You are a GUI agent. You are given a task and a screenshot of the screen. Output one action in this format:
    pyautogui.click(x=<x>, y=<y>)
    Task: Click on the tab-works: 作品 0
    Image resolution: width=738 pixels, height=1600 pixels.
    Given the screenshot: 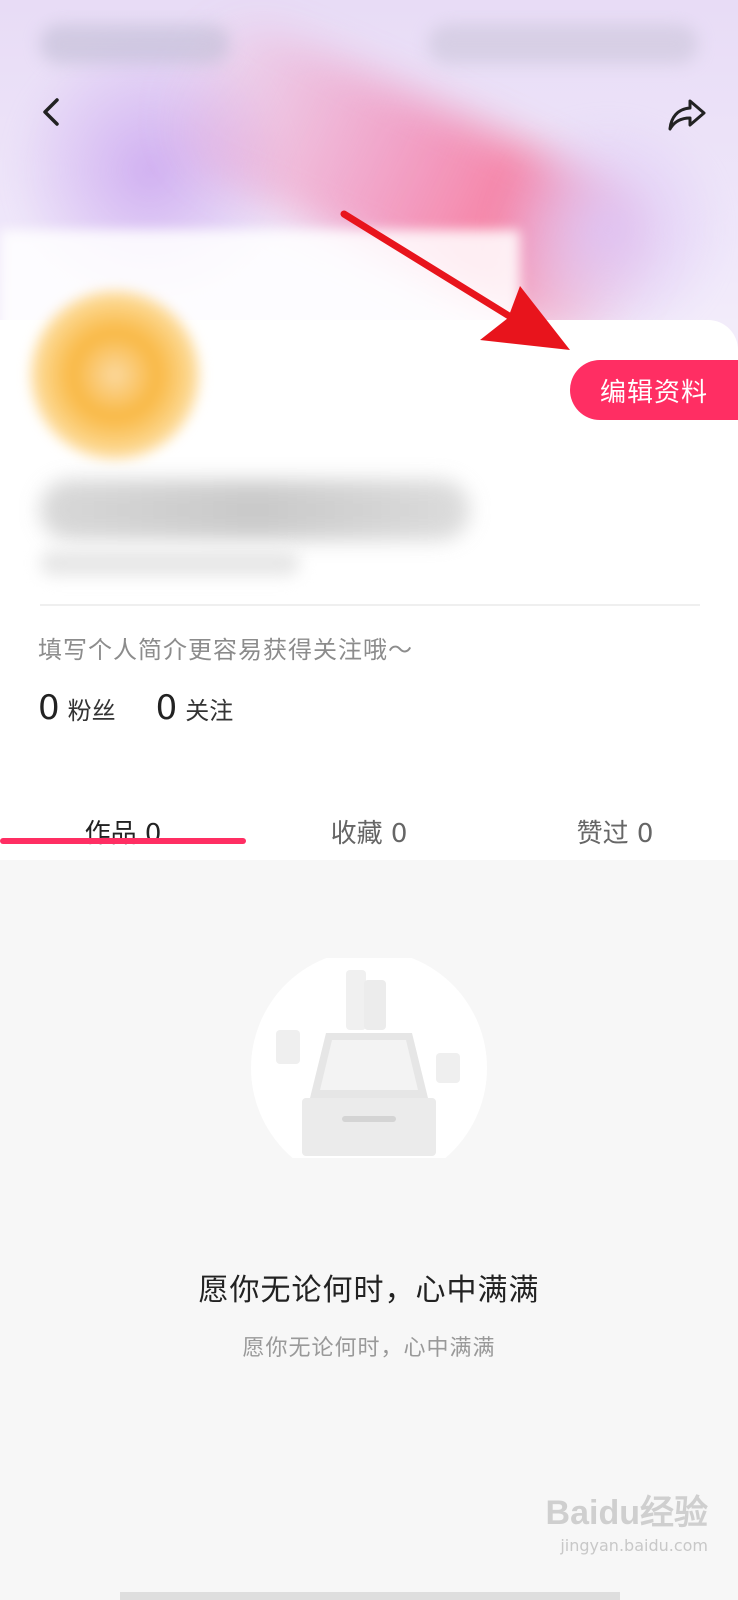 What is the action you would take?
    pyautogui.click(x=123, y=827)
    